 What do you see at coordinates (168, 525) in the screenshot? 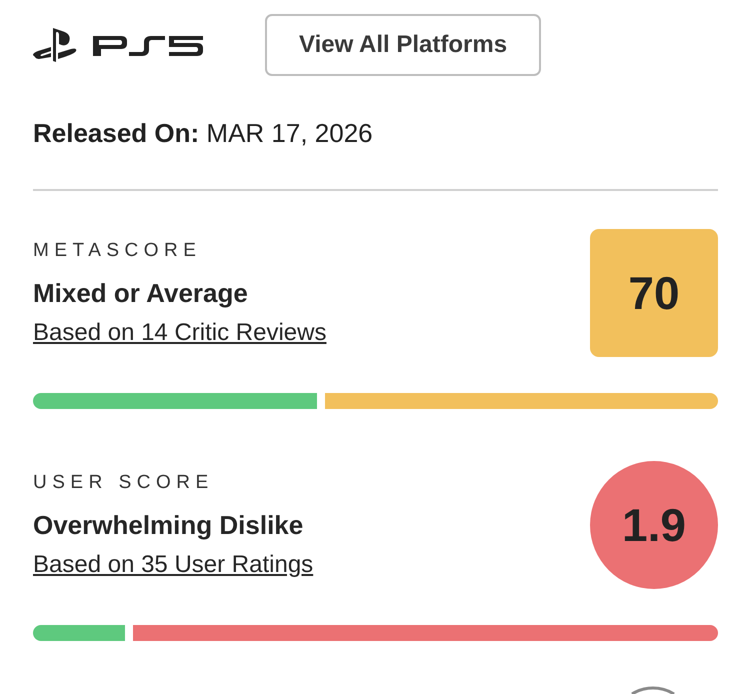
I see `score-verdict: Overwhelming Dislike` at bounding box center [168, 525].